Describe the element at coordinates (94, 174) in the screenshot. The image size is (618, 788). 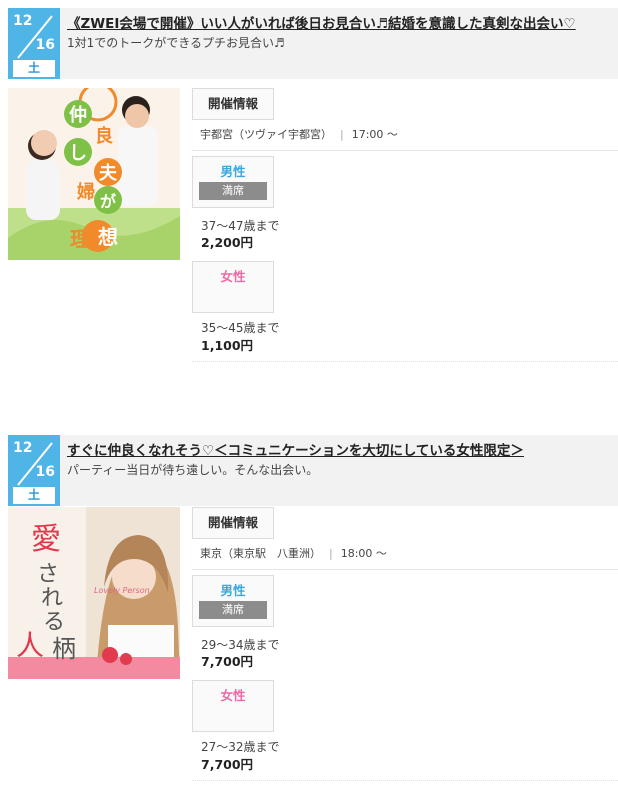
I see `event-image: 仲 良 し 夫 婦 が 理 想` at that location.